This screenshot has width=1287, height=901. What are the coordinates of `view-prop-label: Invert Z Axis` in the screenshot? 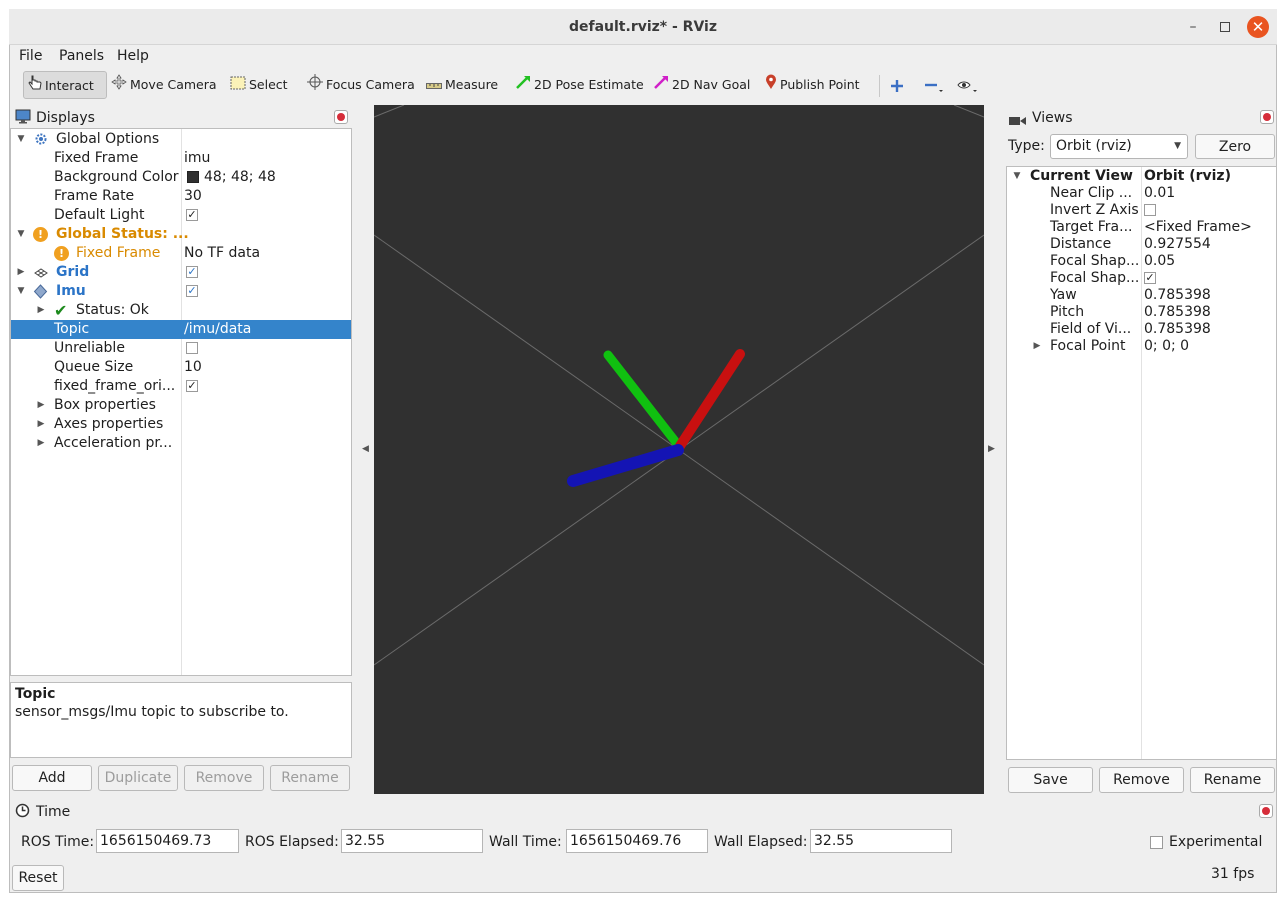 It's located at (1094, 210).